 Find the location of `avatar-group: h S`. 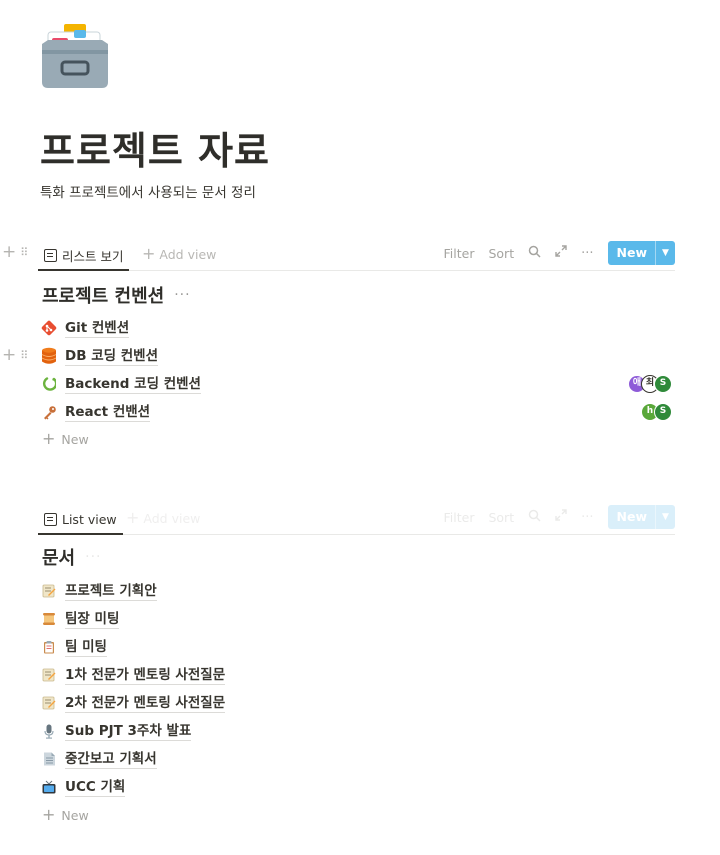

avatar-group: h S is located at coordinates (656, 412).